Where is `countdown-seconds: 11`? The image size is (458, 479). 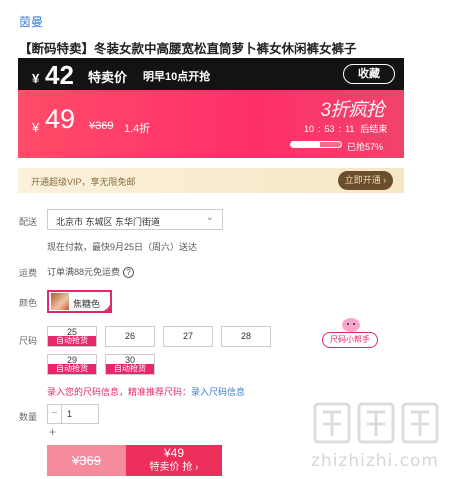 countdown-seconds: 11 is located at coordinates (350, 129).